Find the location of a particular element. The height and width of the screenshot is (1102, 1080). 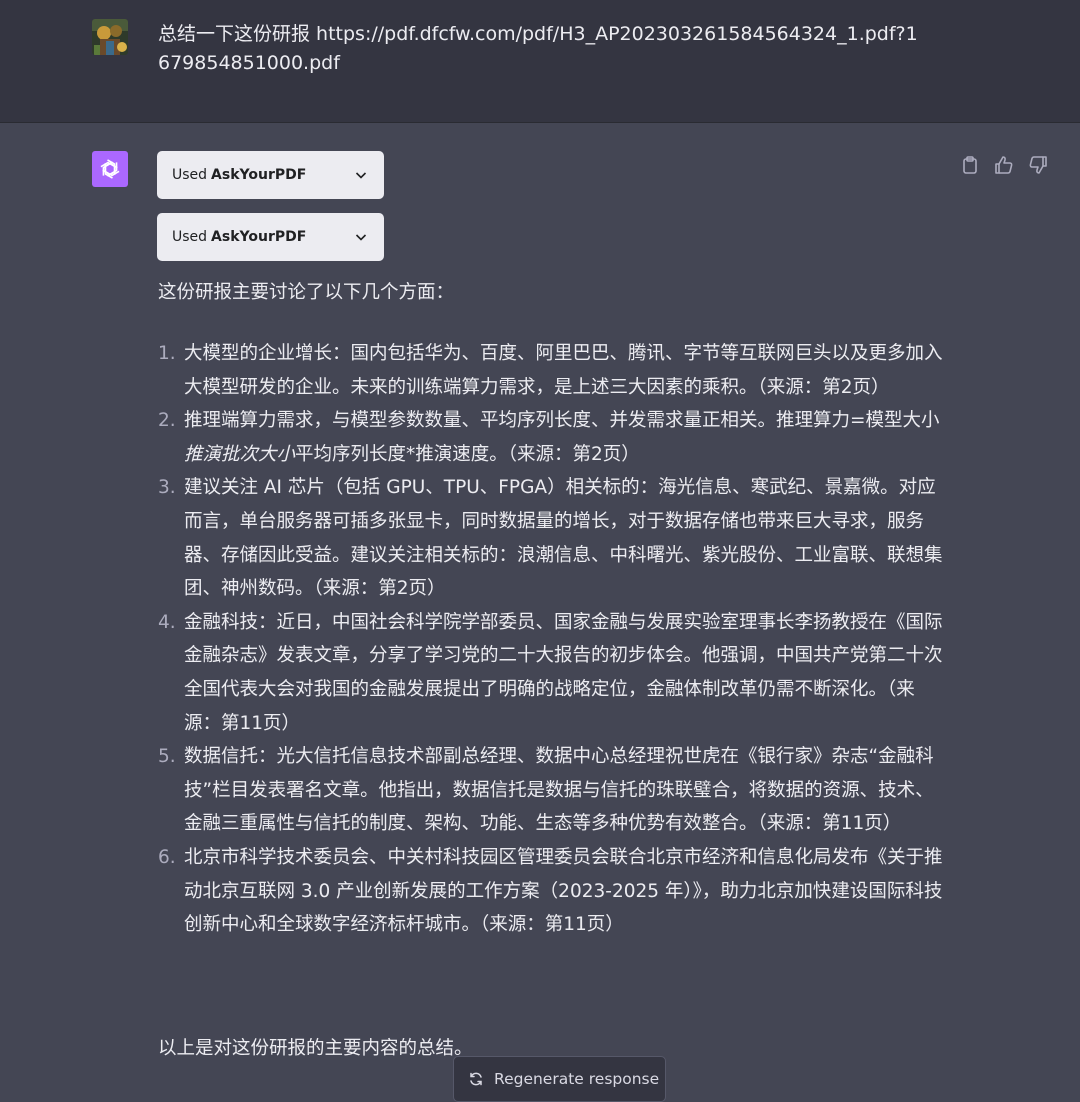

message-actions is located at coordinates (1004, 165).